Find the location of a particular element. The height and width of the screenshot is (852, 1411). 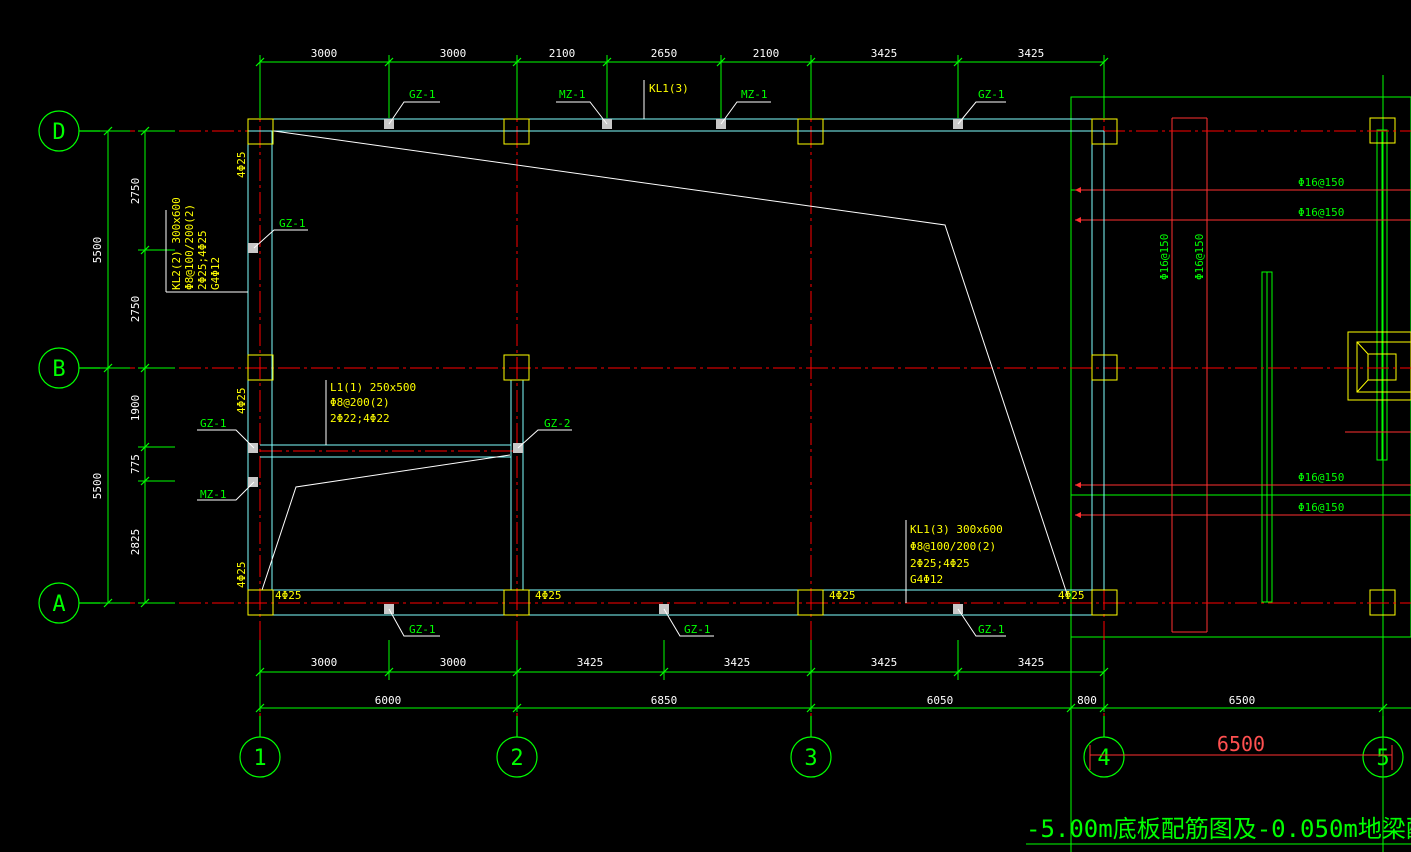

label-phi16-2: Φ16@150 is located at coordinates (1321, 212).